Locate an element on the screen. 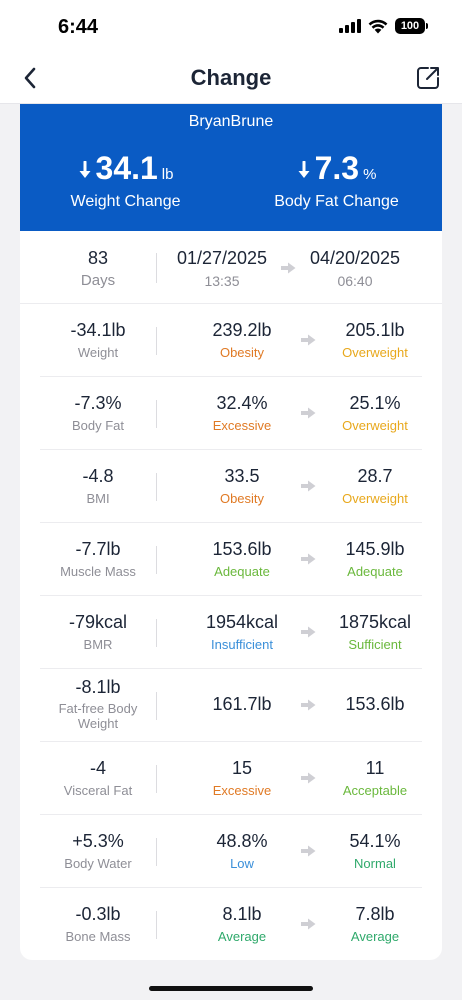 This screenshot has width=462, height=1000. start-date-cell: 01/27/2025 13:35 is located at coordinates (222, 268).